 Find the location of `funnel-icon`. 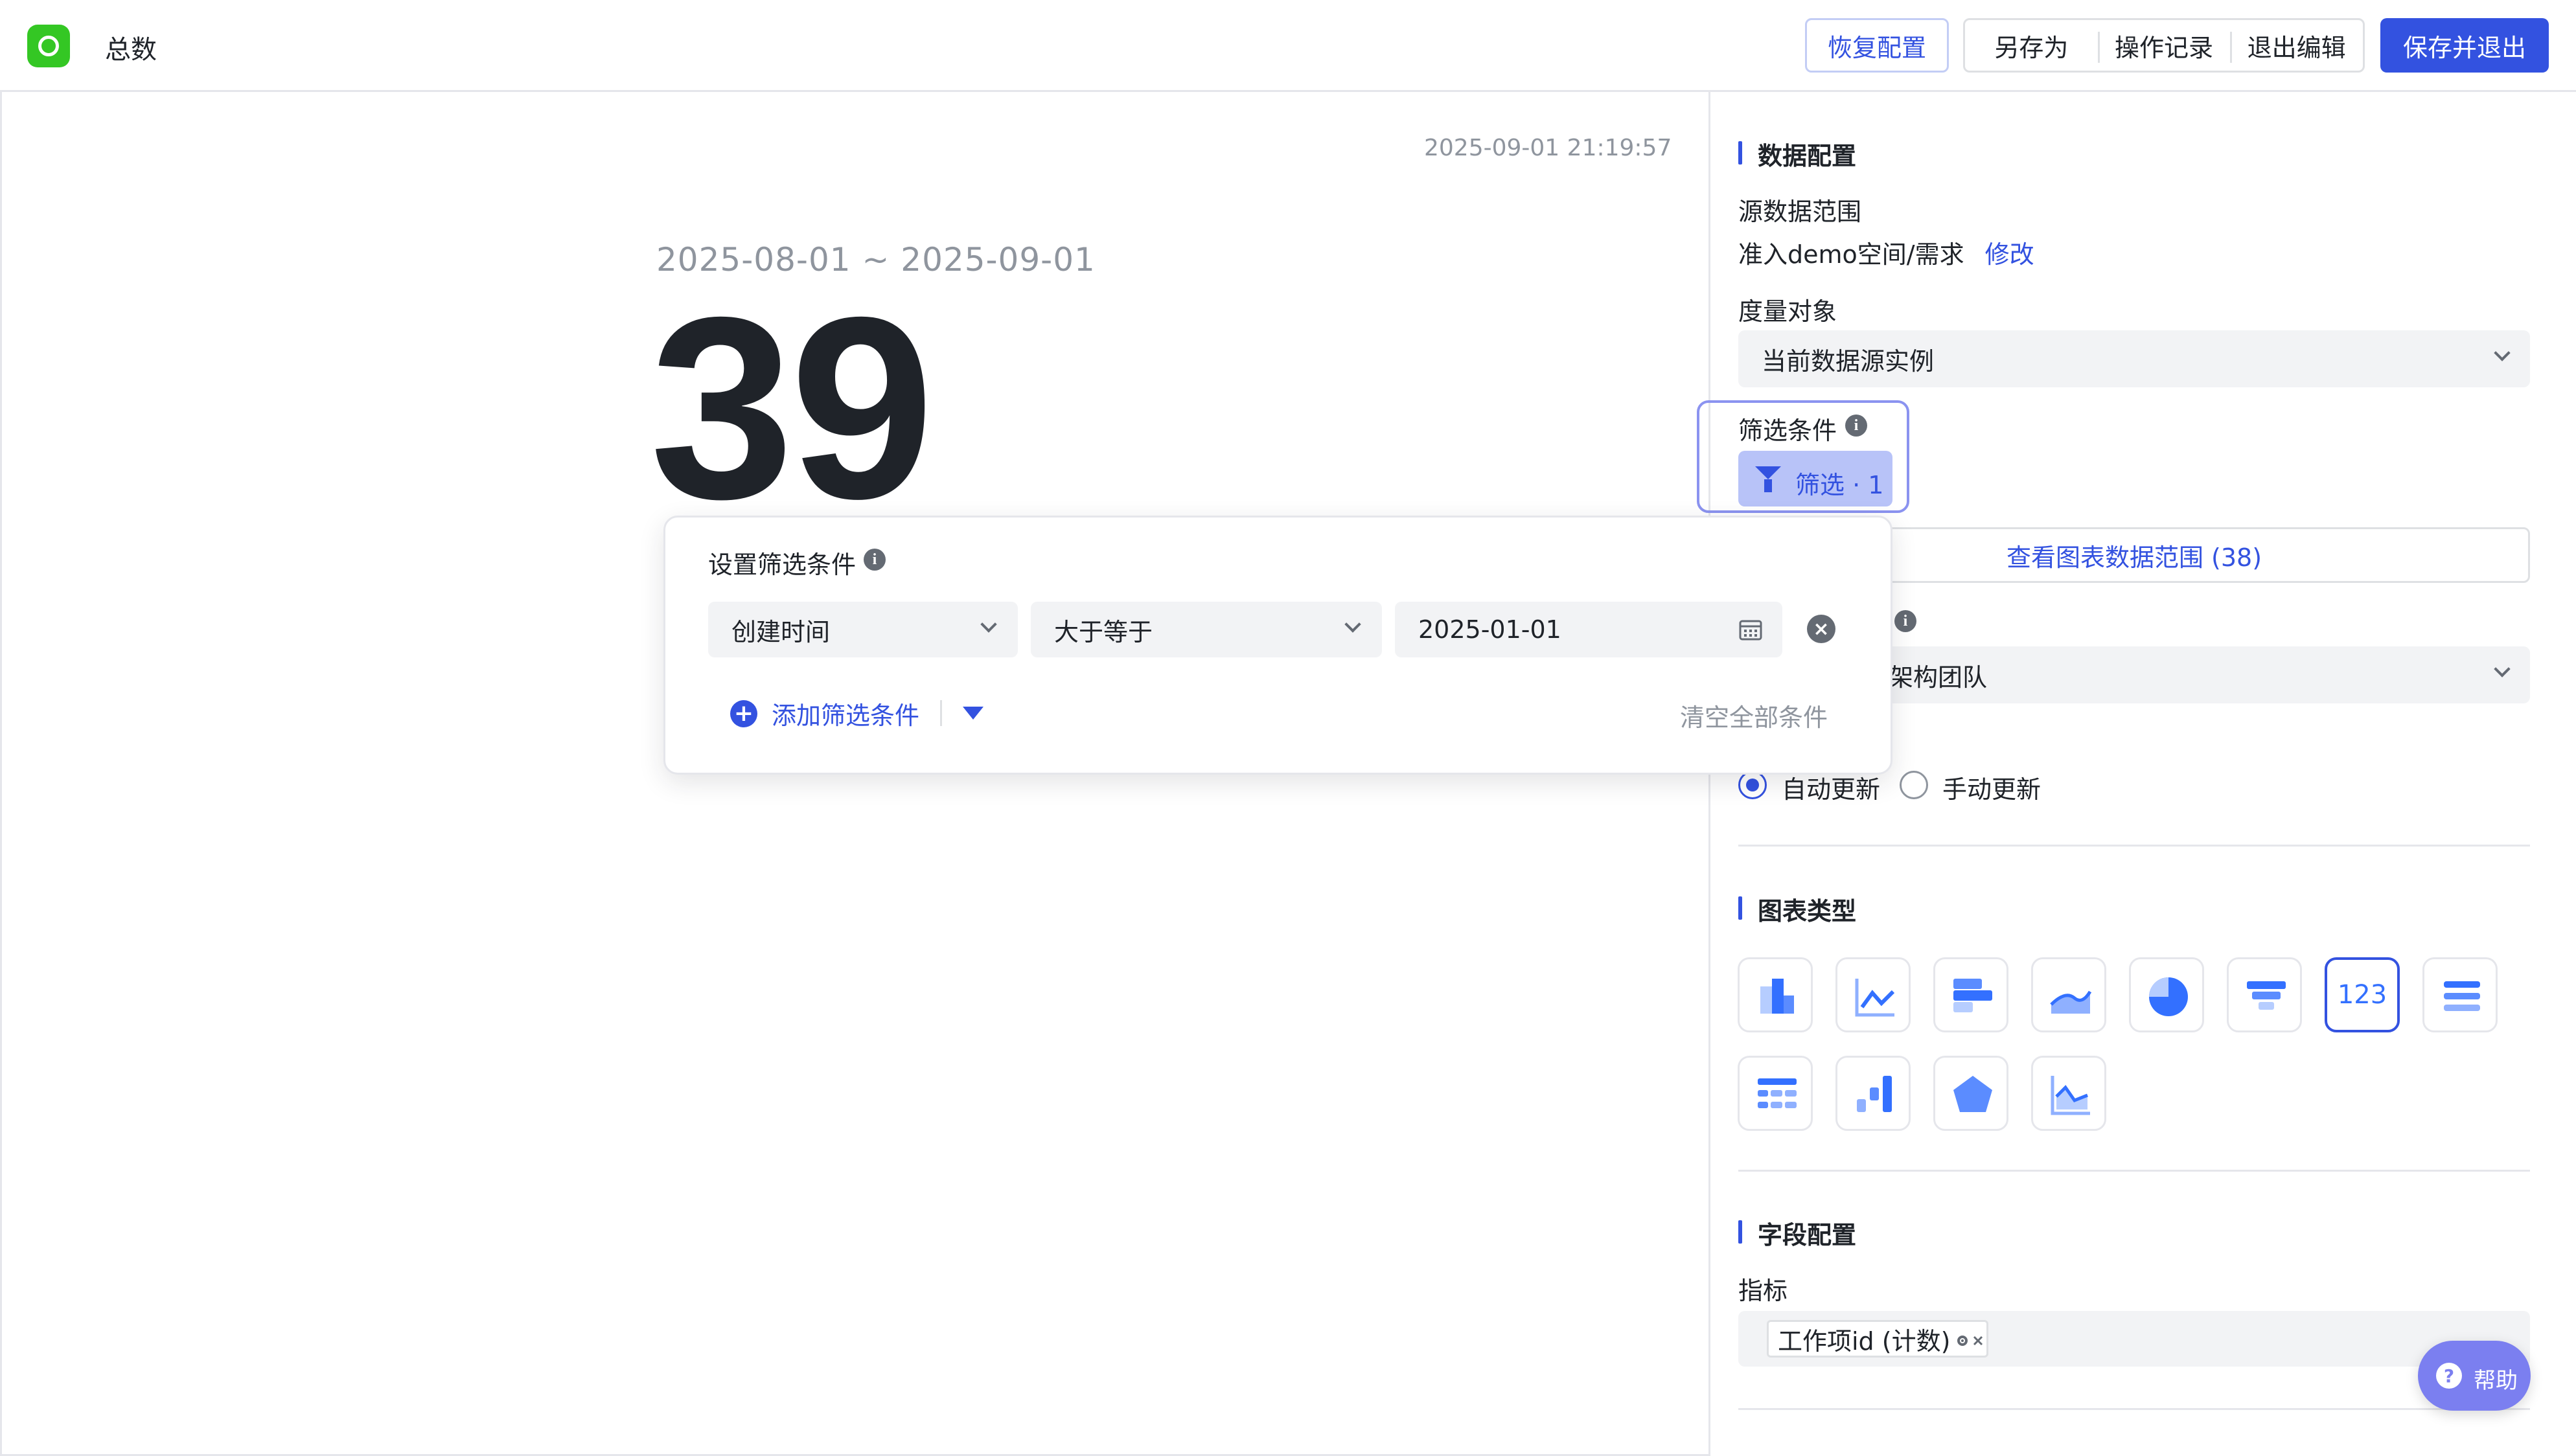

funnel-icon is located at coordinates (1768, 473).